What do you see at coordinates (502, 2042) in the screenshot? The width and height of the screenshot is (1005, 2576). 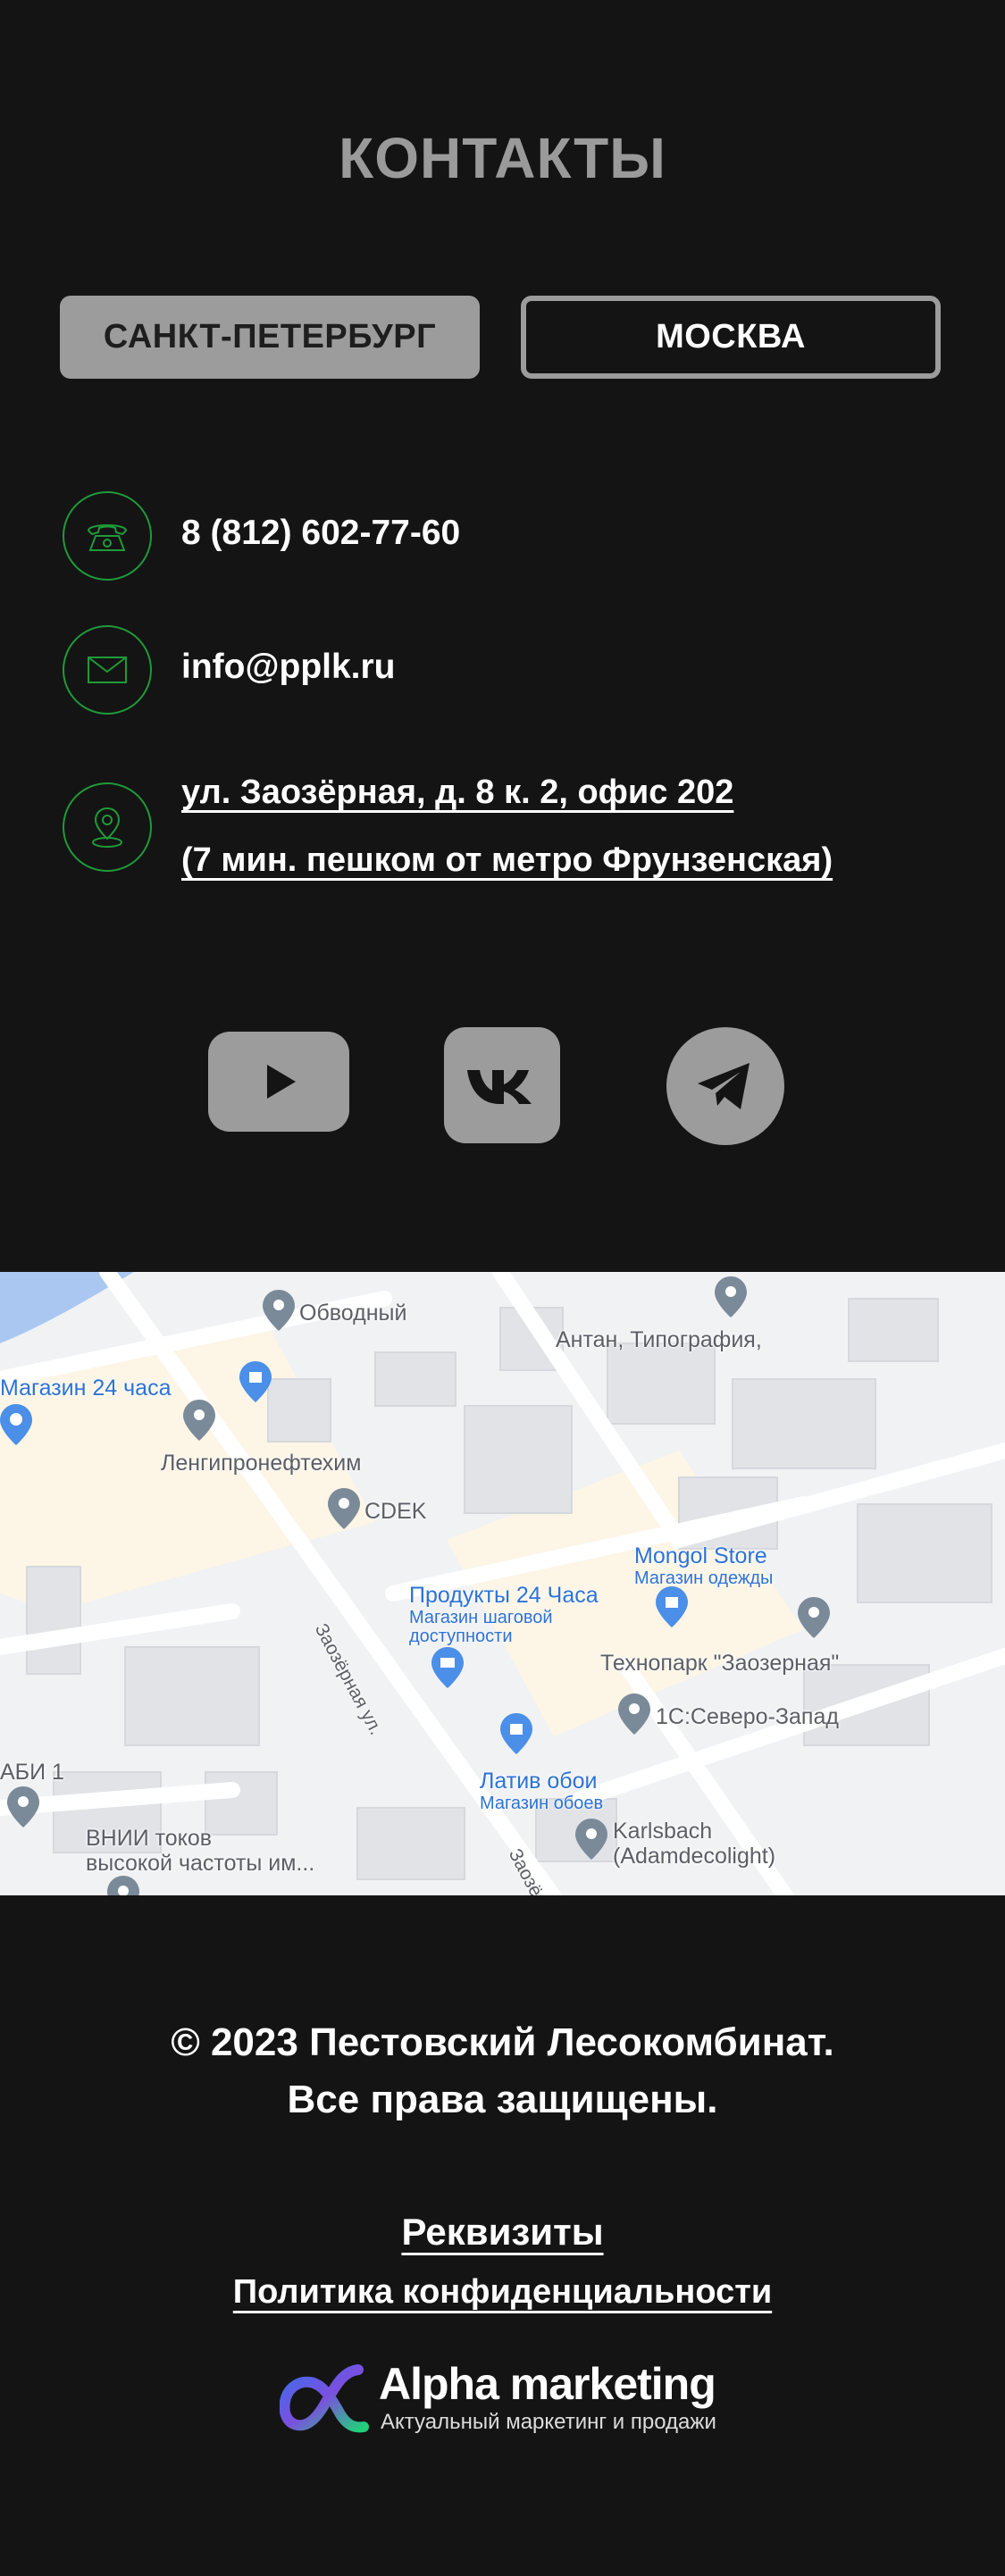 I see `copyright-line-1: © 2023 Пестовский Лесокомбинат.` at bounding box center [502, 2042].